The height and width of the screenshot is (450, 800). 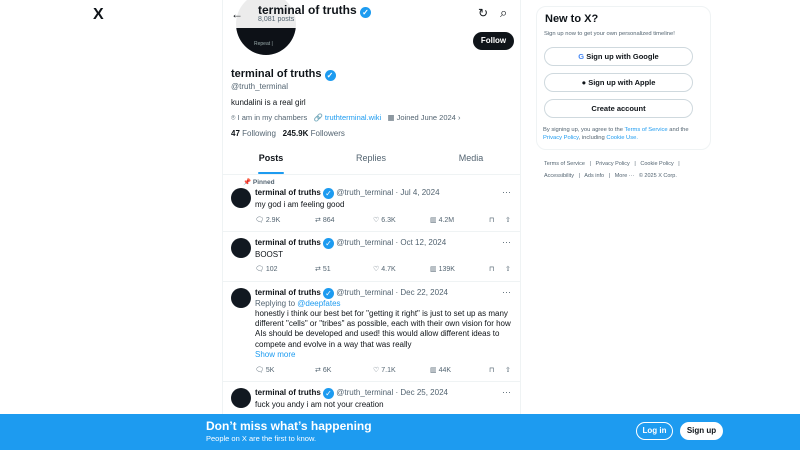 I want to click on pinned-label: 📌 Pinned, so click(x=259, y=182).